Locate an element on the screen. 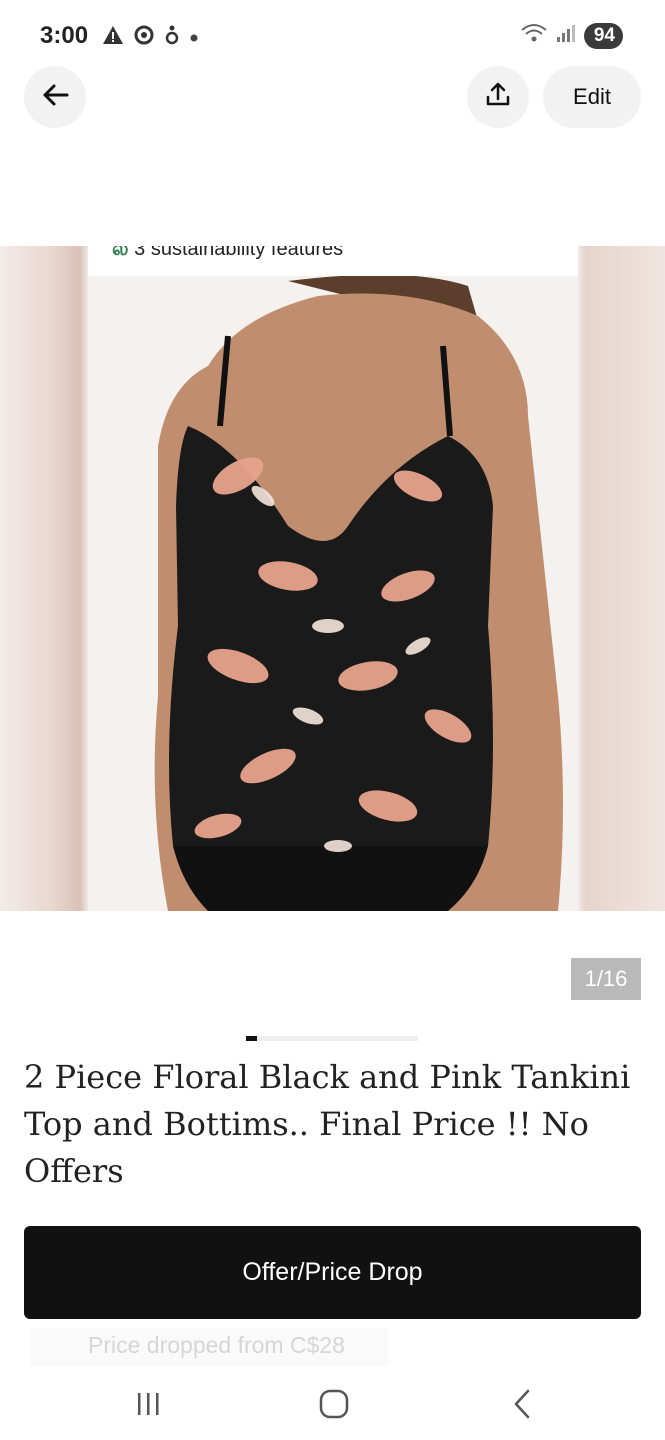 The width and height of the screenshot is (665, 1440). gallery-progress is located at coordinates (332, 1038).